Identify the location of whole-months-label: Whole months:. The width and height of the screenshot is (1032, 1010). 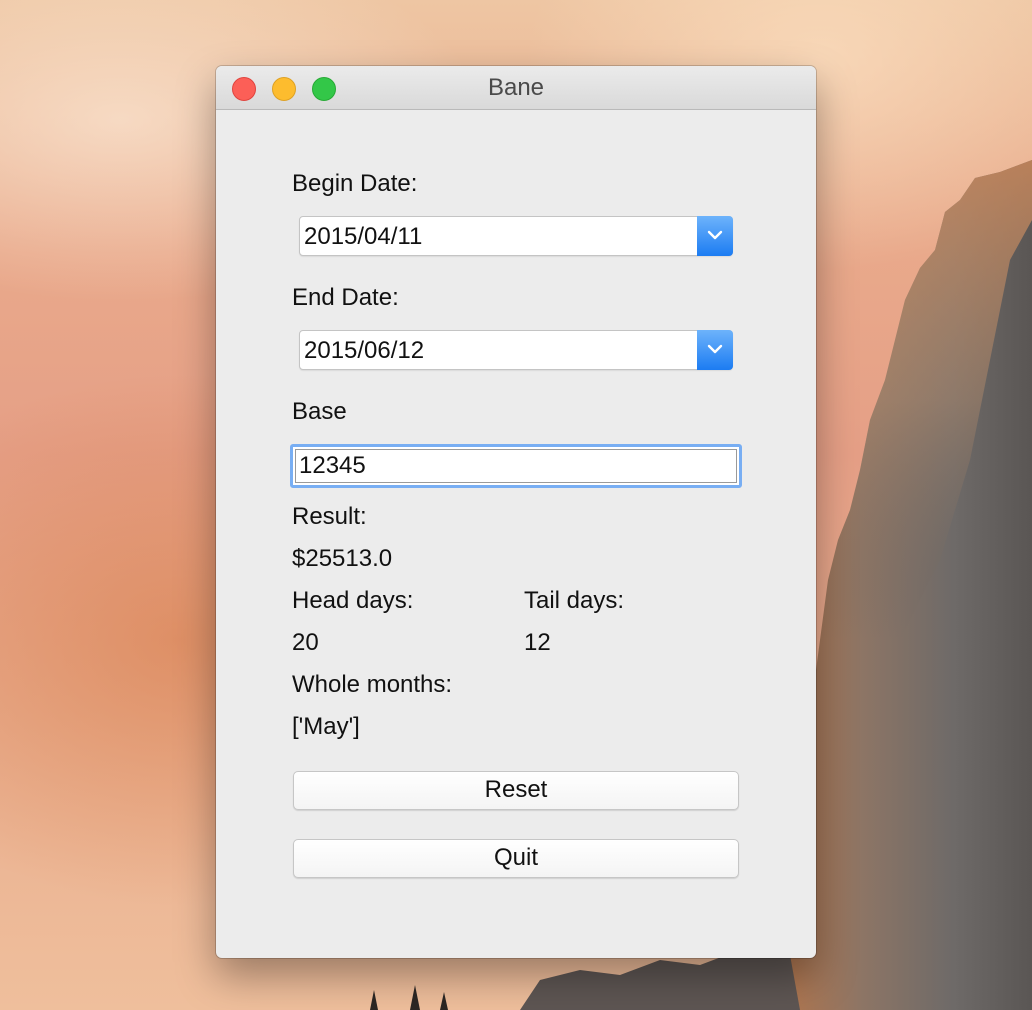
(372, 684).